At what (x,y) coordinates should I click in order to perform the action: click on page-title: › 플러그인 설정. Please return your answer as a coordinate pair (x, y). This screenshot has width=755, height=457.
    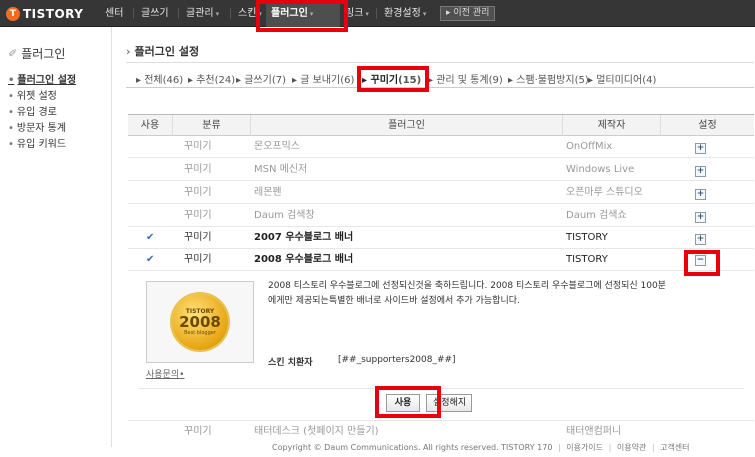
    Looking at the image, I should click on (162, 51).